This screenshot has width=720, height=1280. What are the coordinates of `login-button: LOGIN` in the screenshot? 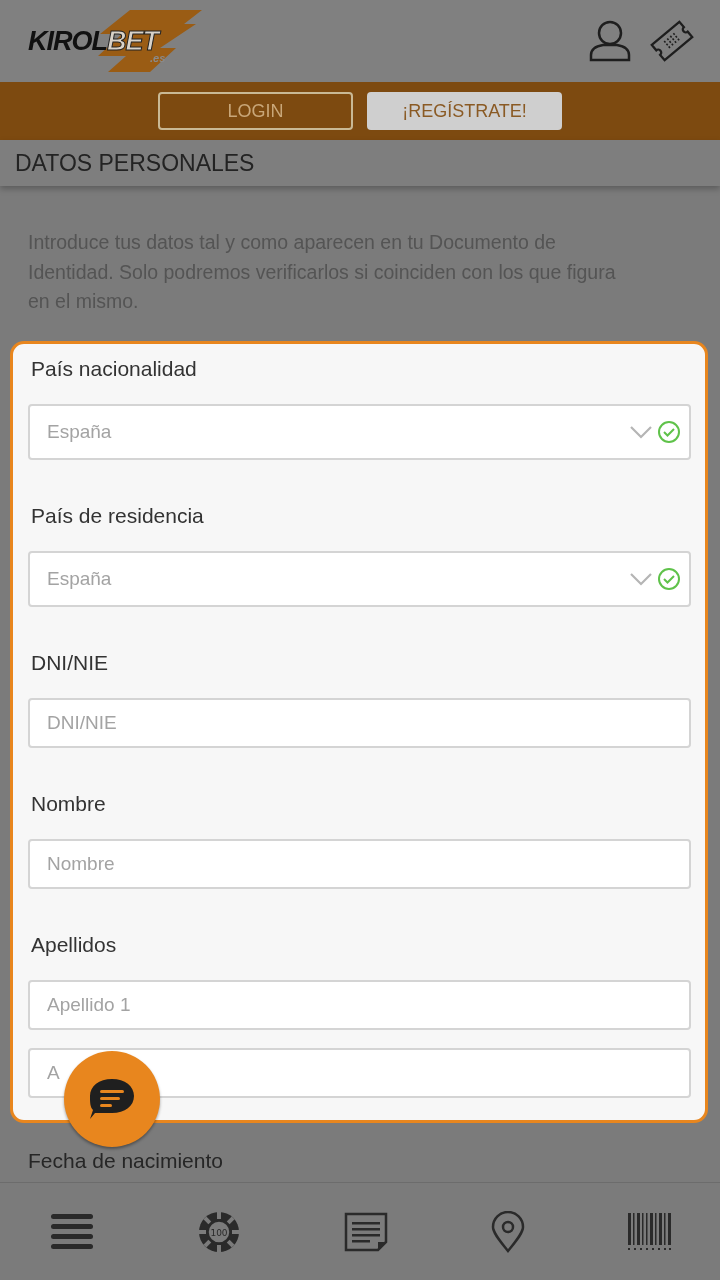 It's located at (255, 111).